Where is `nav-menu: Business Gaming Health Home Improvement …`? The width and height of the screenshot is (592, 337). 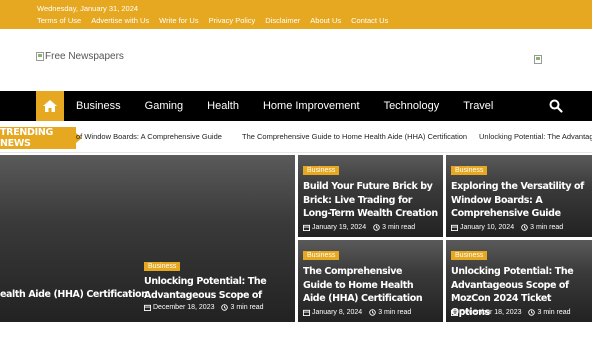
nav-menu: Business Gaming Health Home Improvement … is located at coordinates (296, 106).